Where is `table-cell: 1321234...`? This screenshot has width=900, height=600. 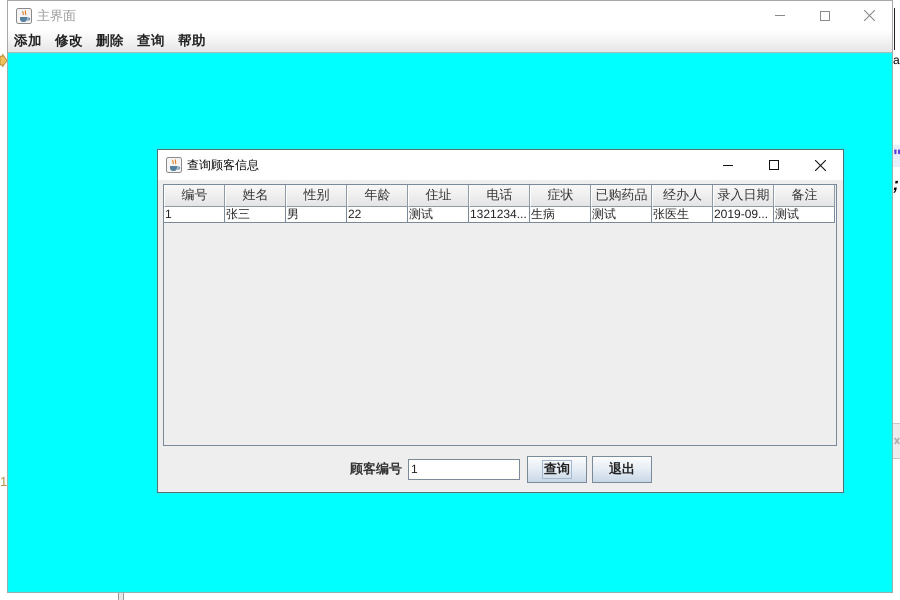
table-cell: 1321234... is located at coordinates (499, 215).